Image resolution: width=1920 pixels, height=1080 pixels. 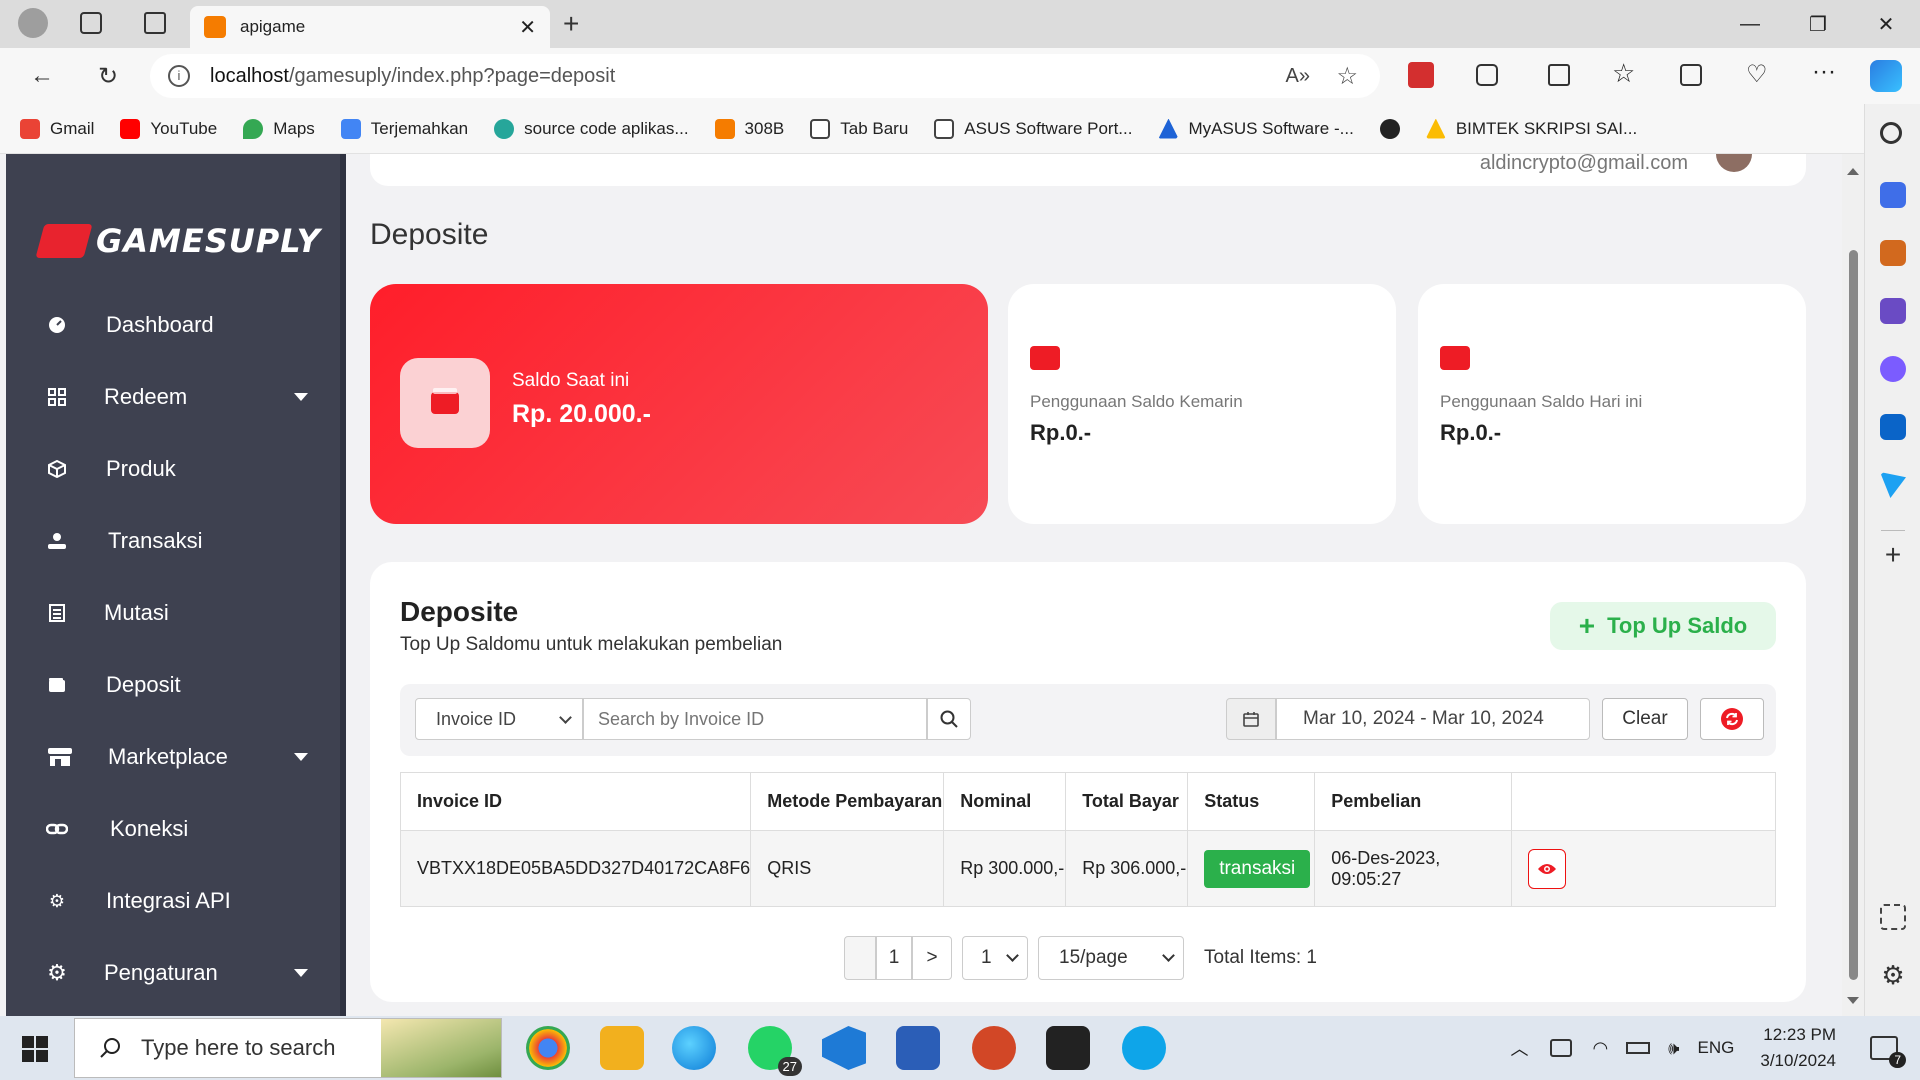 What do you see at coordinates (1818, 24) in the screenshot?
I see `restore-icon: ❐` at bounding box center [1818, 24].